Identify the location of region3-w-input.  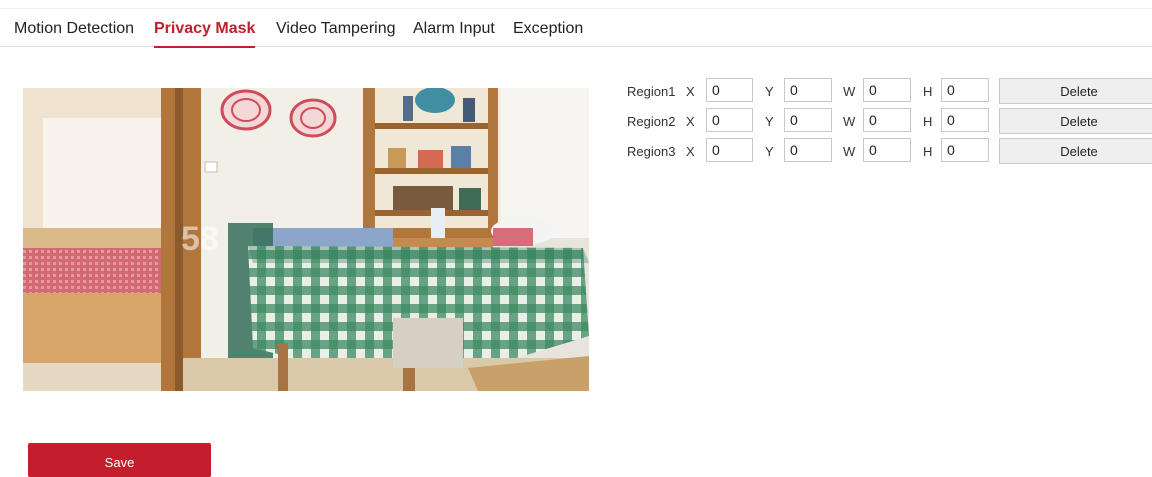
(887, 150).